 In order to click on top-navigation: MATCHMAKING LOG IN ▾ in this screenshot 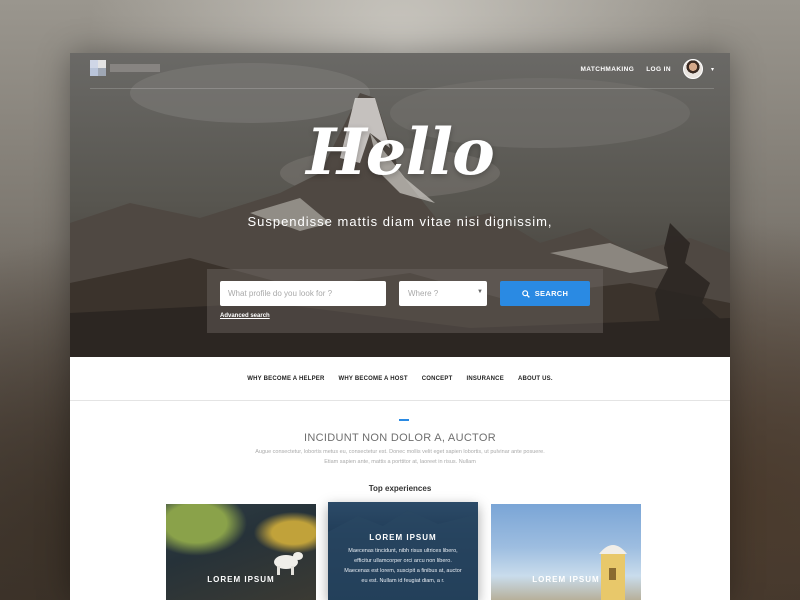, I will do `click(402, 71)`.